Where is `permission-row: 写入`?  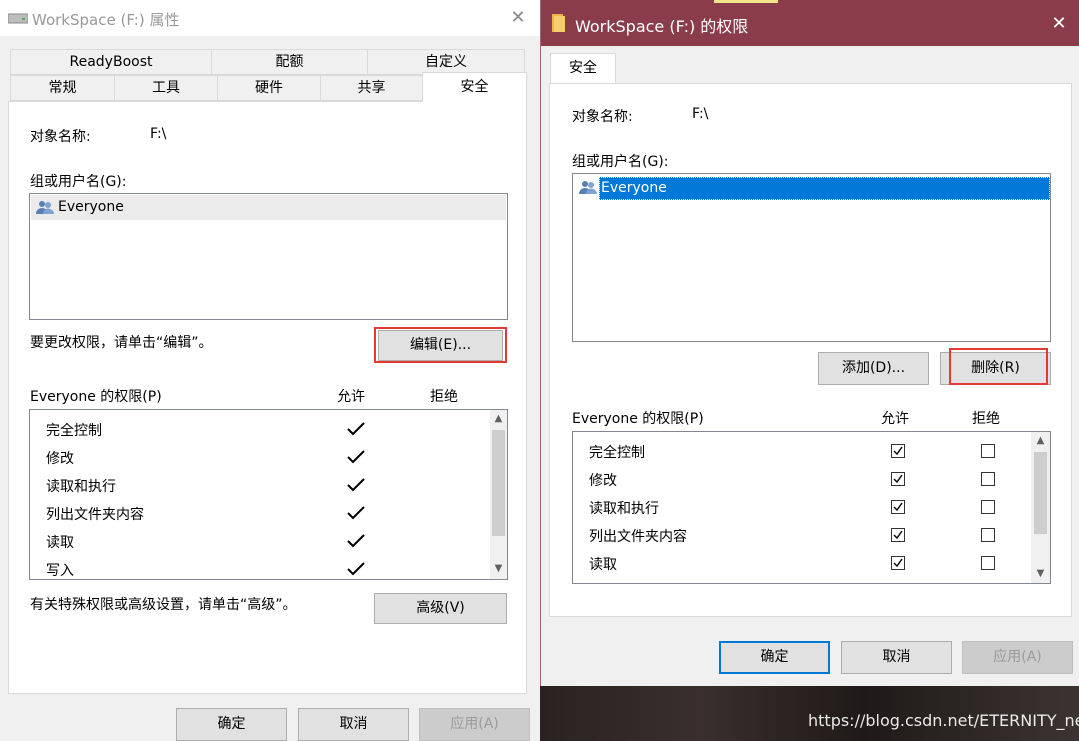
permission-row: 写入 is located at coordinates (260, 567).